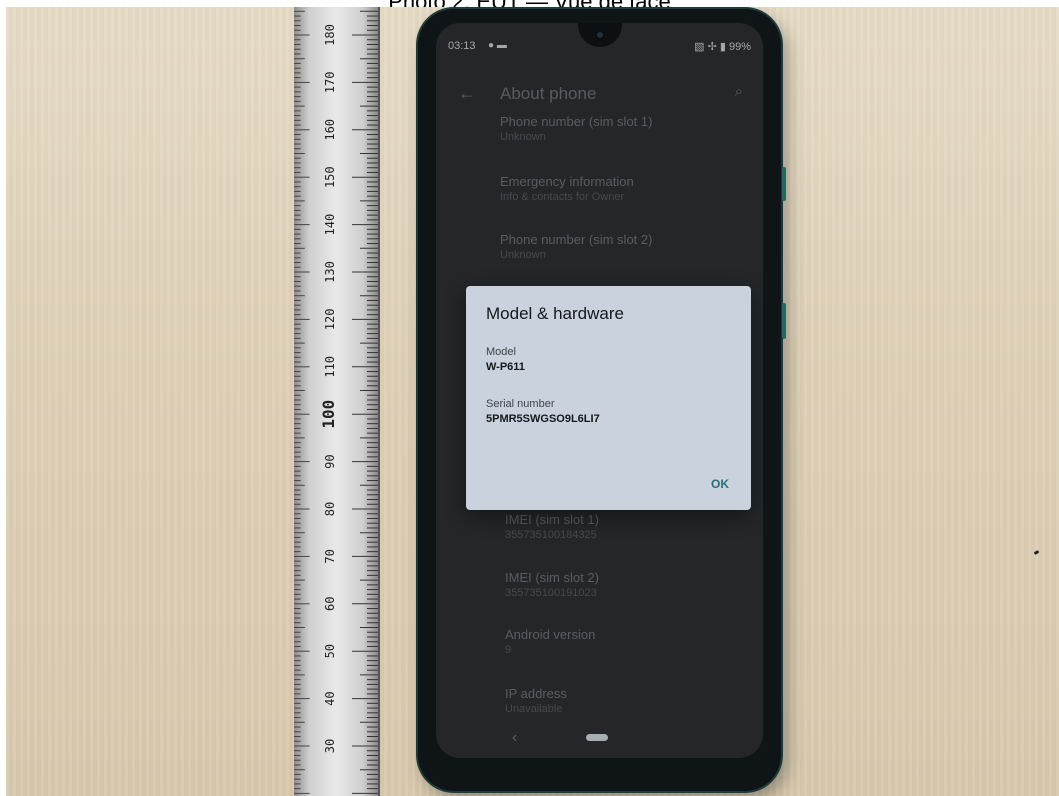 This screenshot has width=1059, height=796. Describe the element at coordinates (330, 130) in the screenshot. I see `ruler-label: 160` at that location.